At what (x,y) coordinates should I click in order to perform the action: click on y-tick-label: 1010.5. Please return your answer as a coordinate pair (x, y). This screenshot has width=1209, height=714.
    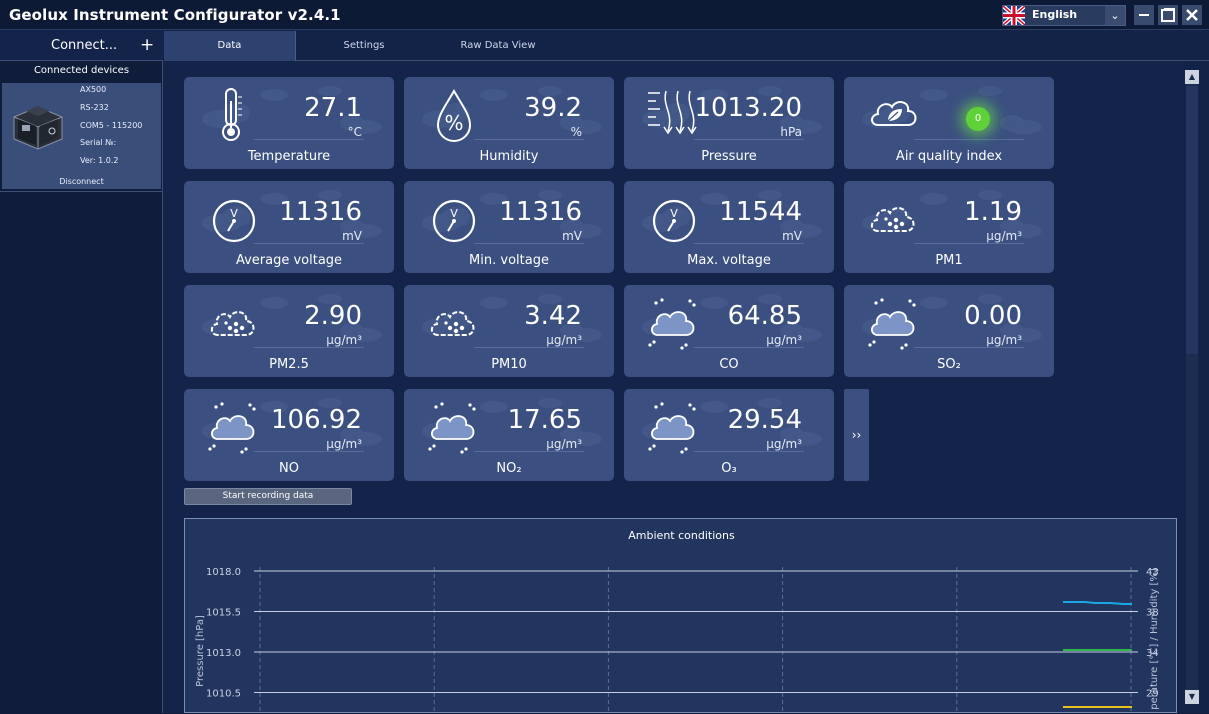
    Looking at the image, I should click on (223, 694).